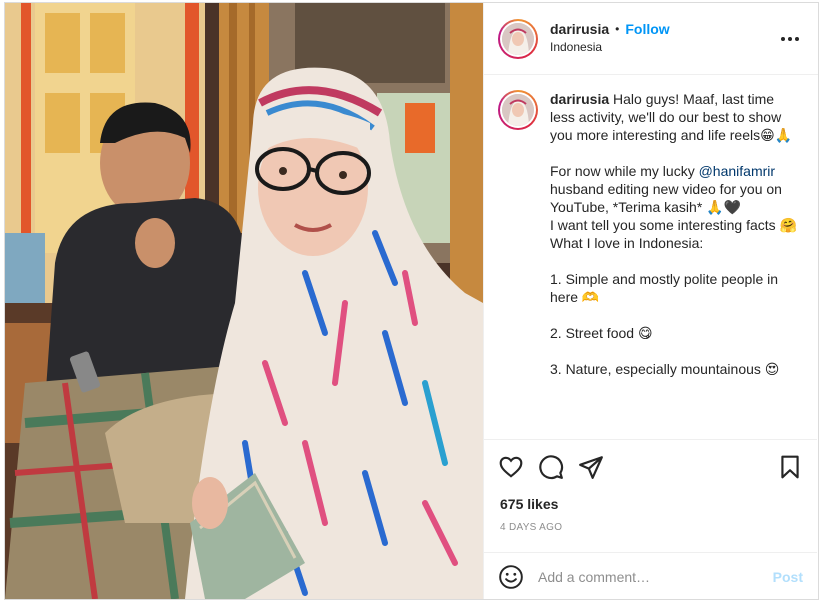  I want to click on comment-icon, so click(551, 467).